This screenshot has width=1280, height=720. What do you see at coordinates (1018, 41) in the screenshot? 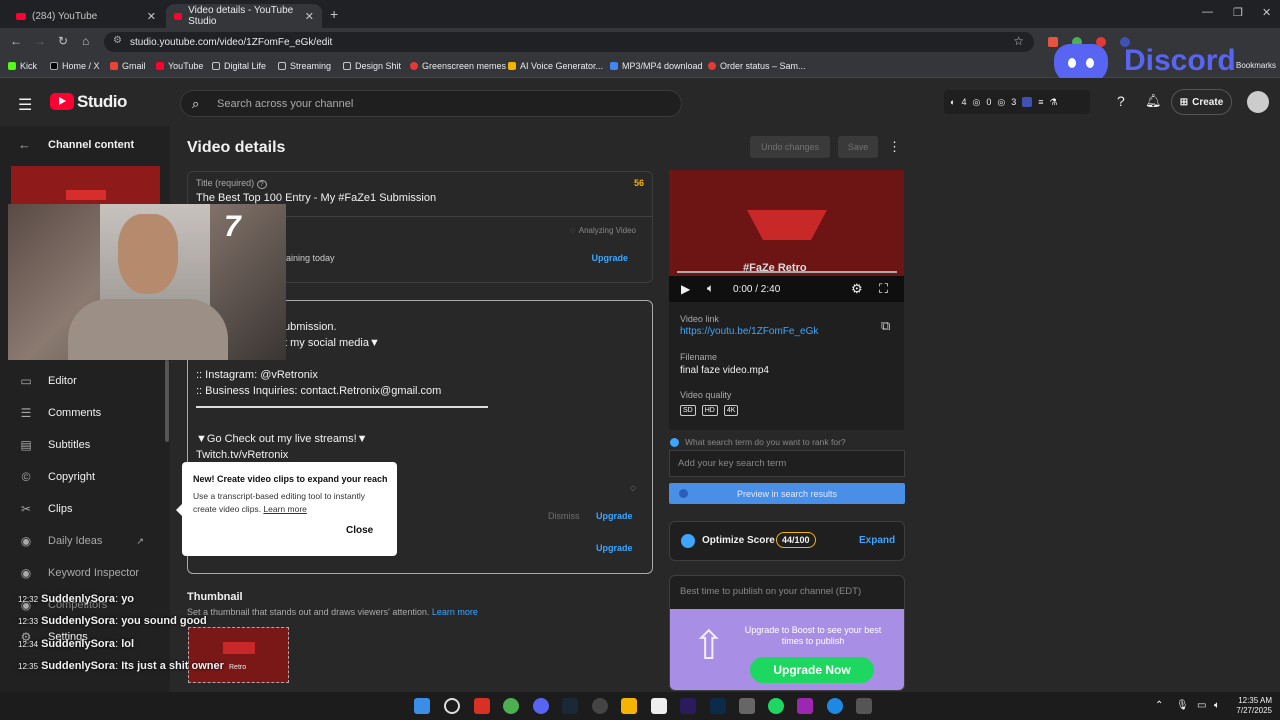
I see `star-icon: ☆` at bounding box center [1018, 41].